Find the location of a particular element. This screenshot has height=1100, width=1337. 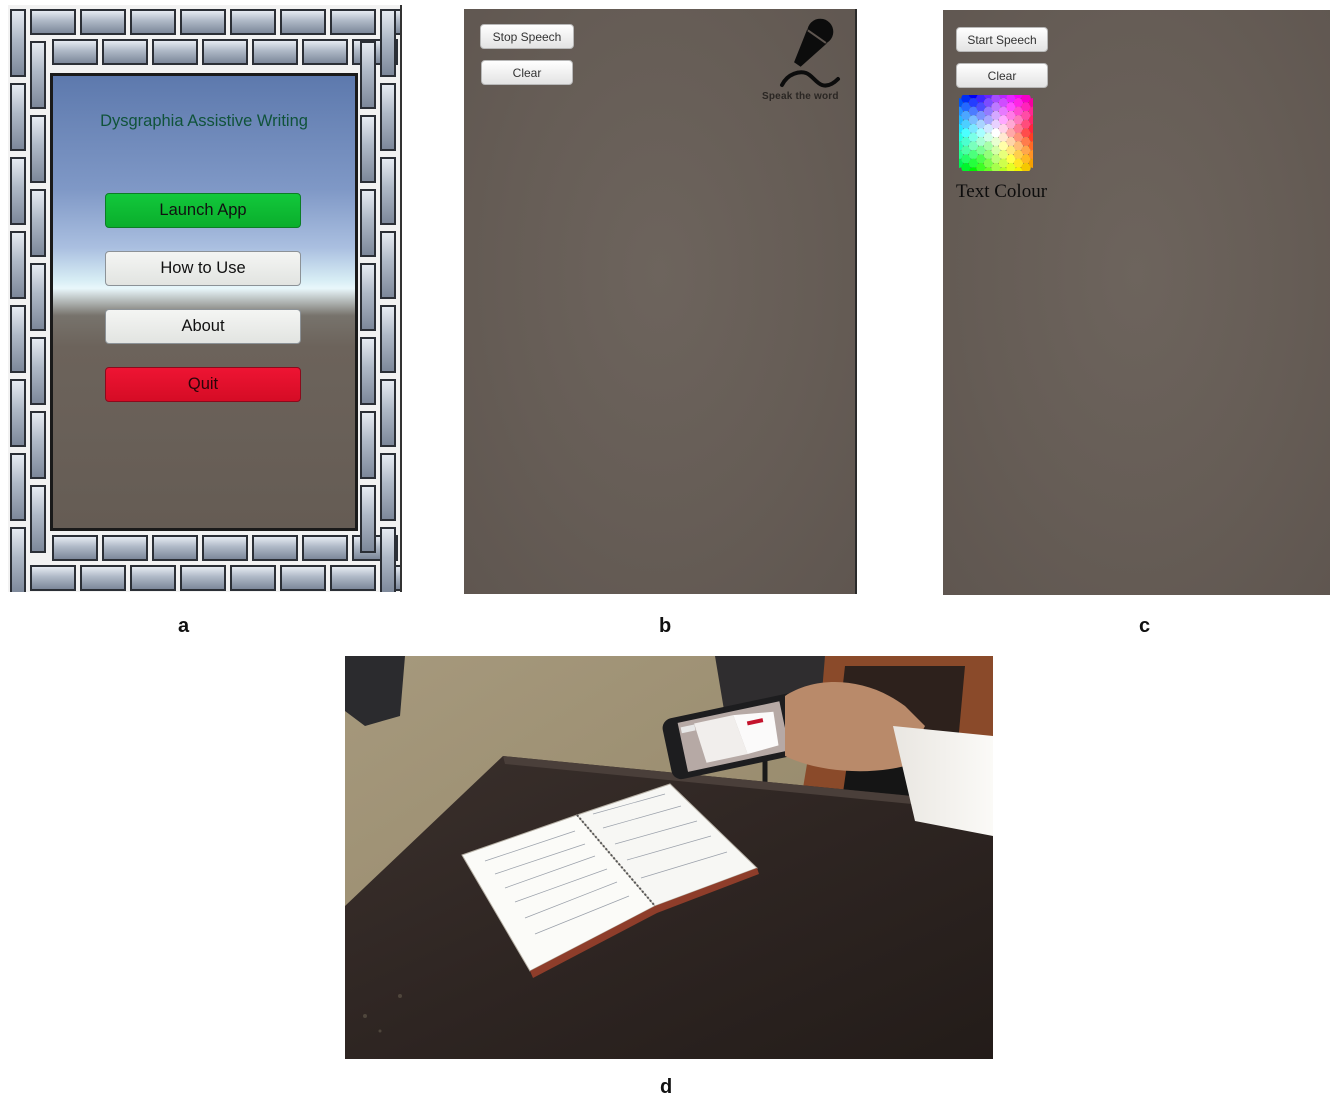

about-button: About is located at coordinates (203, 326).